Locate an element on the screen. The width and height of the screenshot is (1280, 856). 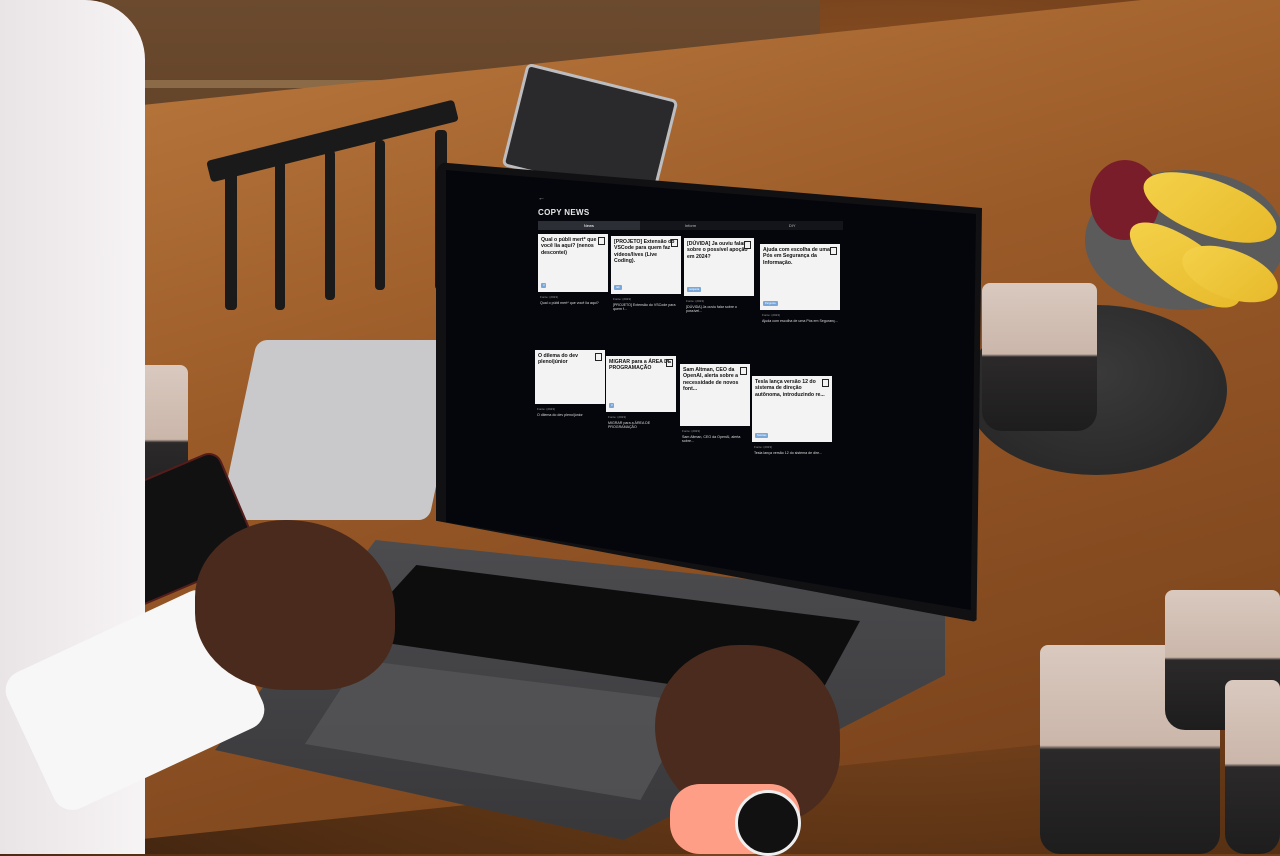
category-badge: tab is located at coordinates (618, 287).